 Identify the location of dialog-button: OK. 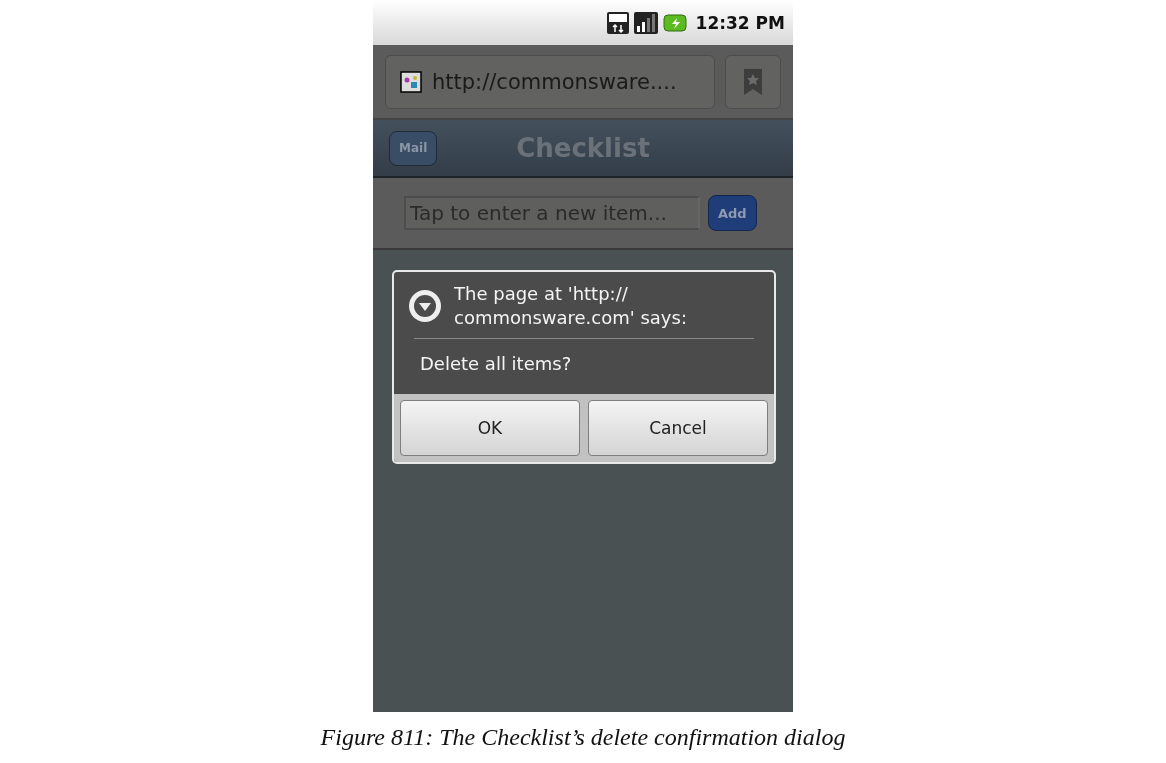
(490, 428).